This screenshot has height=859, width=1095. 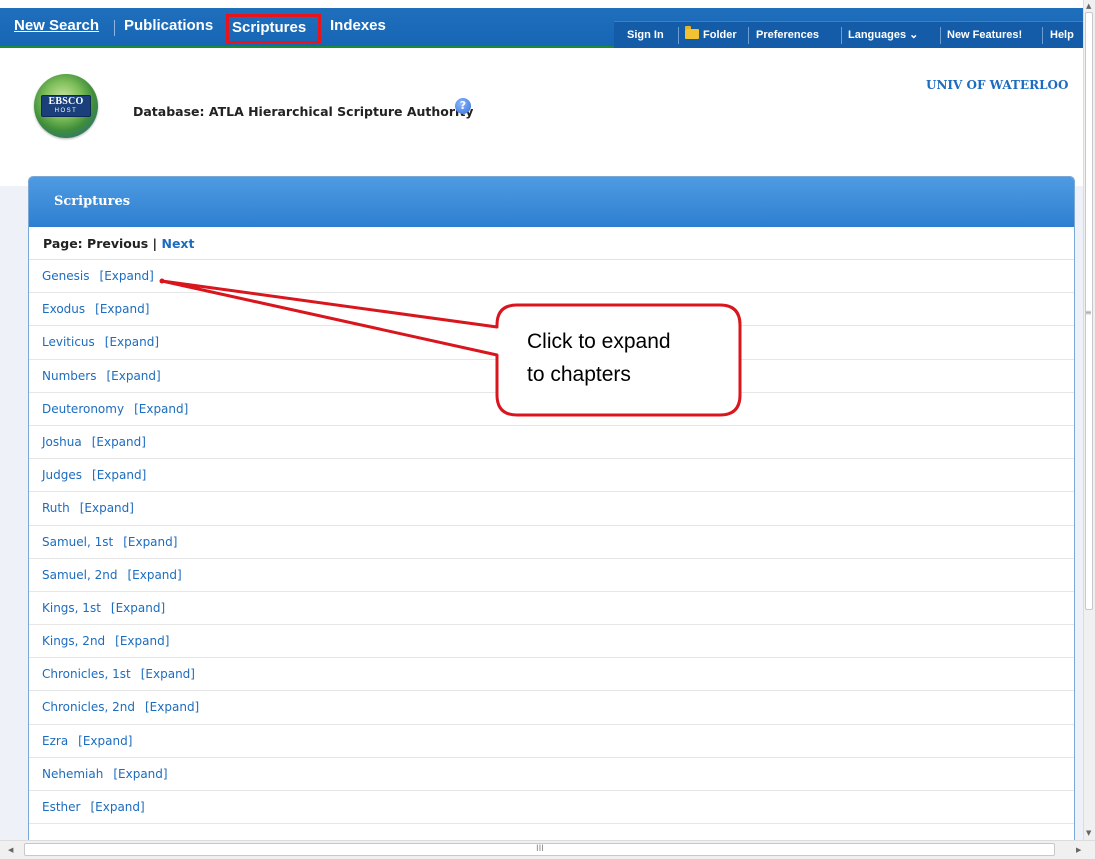 What do you see at coordinates (177, 243) in the screenshot?
I see `next-page-link: Next` at bounding box center [177, 243].